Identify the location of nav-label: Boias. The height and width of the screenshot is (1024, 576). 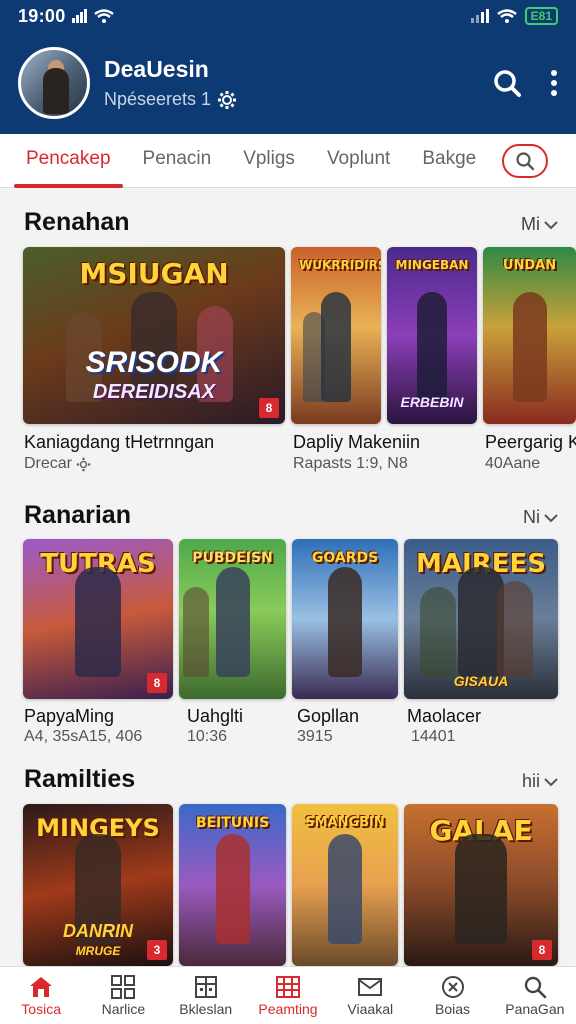
(453, 1008).